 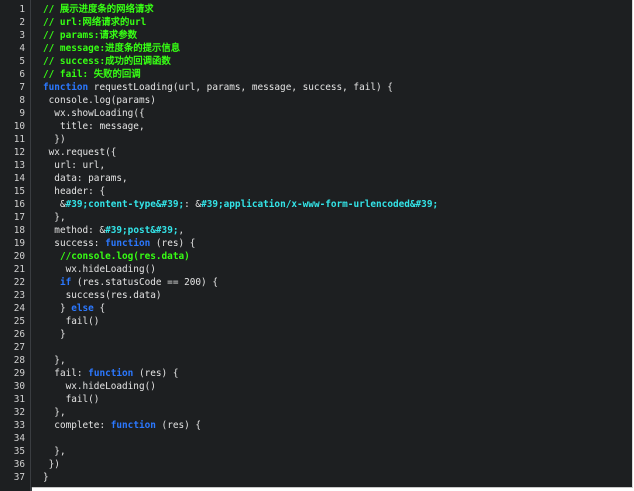 I want to click on line-code: // success:成功的回调函数, so click(x=107, y=61).